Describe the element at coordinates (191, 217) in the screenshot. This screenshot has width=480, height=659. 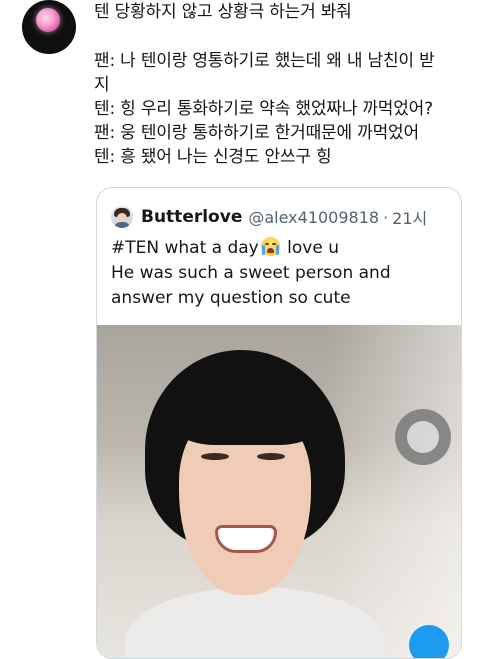
I see `quoted-author-name: Butterlove` at that location.